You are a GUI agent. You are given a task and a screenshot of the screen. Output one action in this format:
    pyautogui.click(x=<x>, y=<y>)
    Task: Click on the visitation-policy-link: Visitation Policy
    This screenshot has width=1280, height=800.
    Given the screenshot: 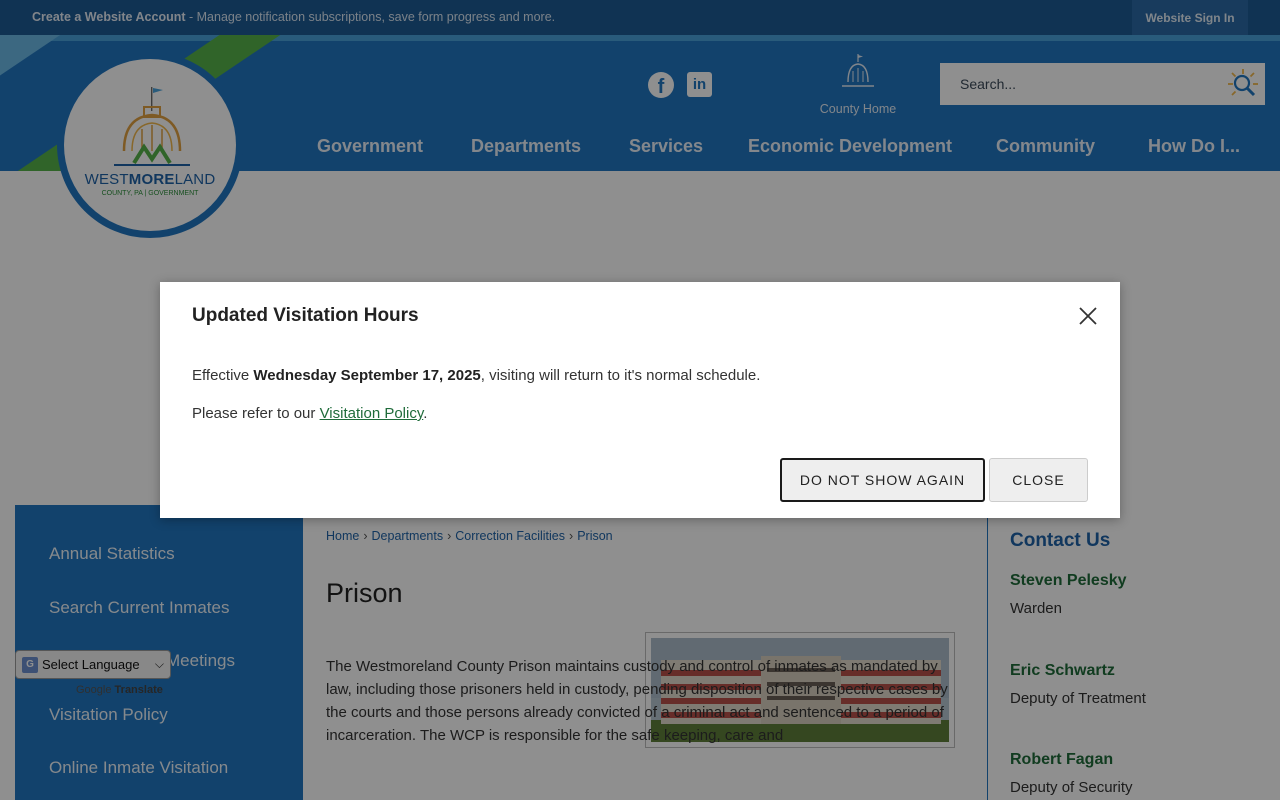 What is the action you would take?
    pyautogui.click(x=372, y=413)
    